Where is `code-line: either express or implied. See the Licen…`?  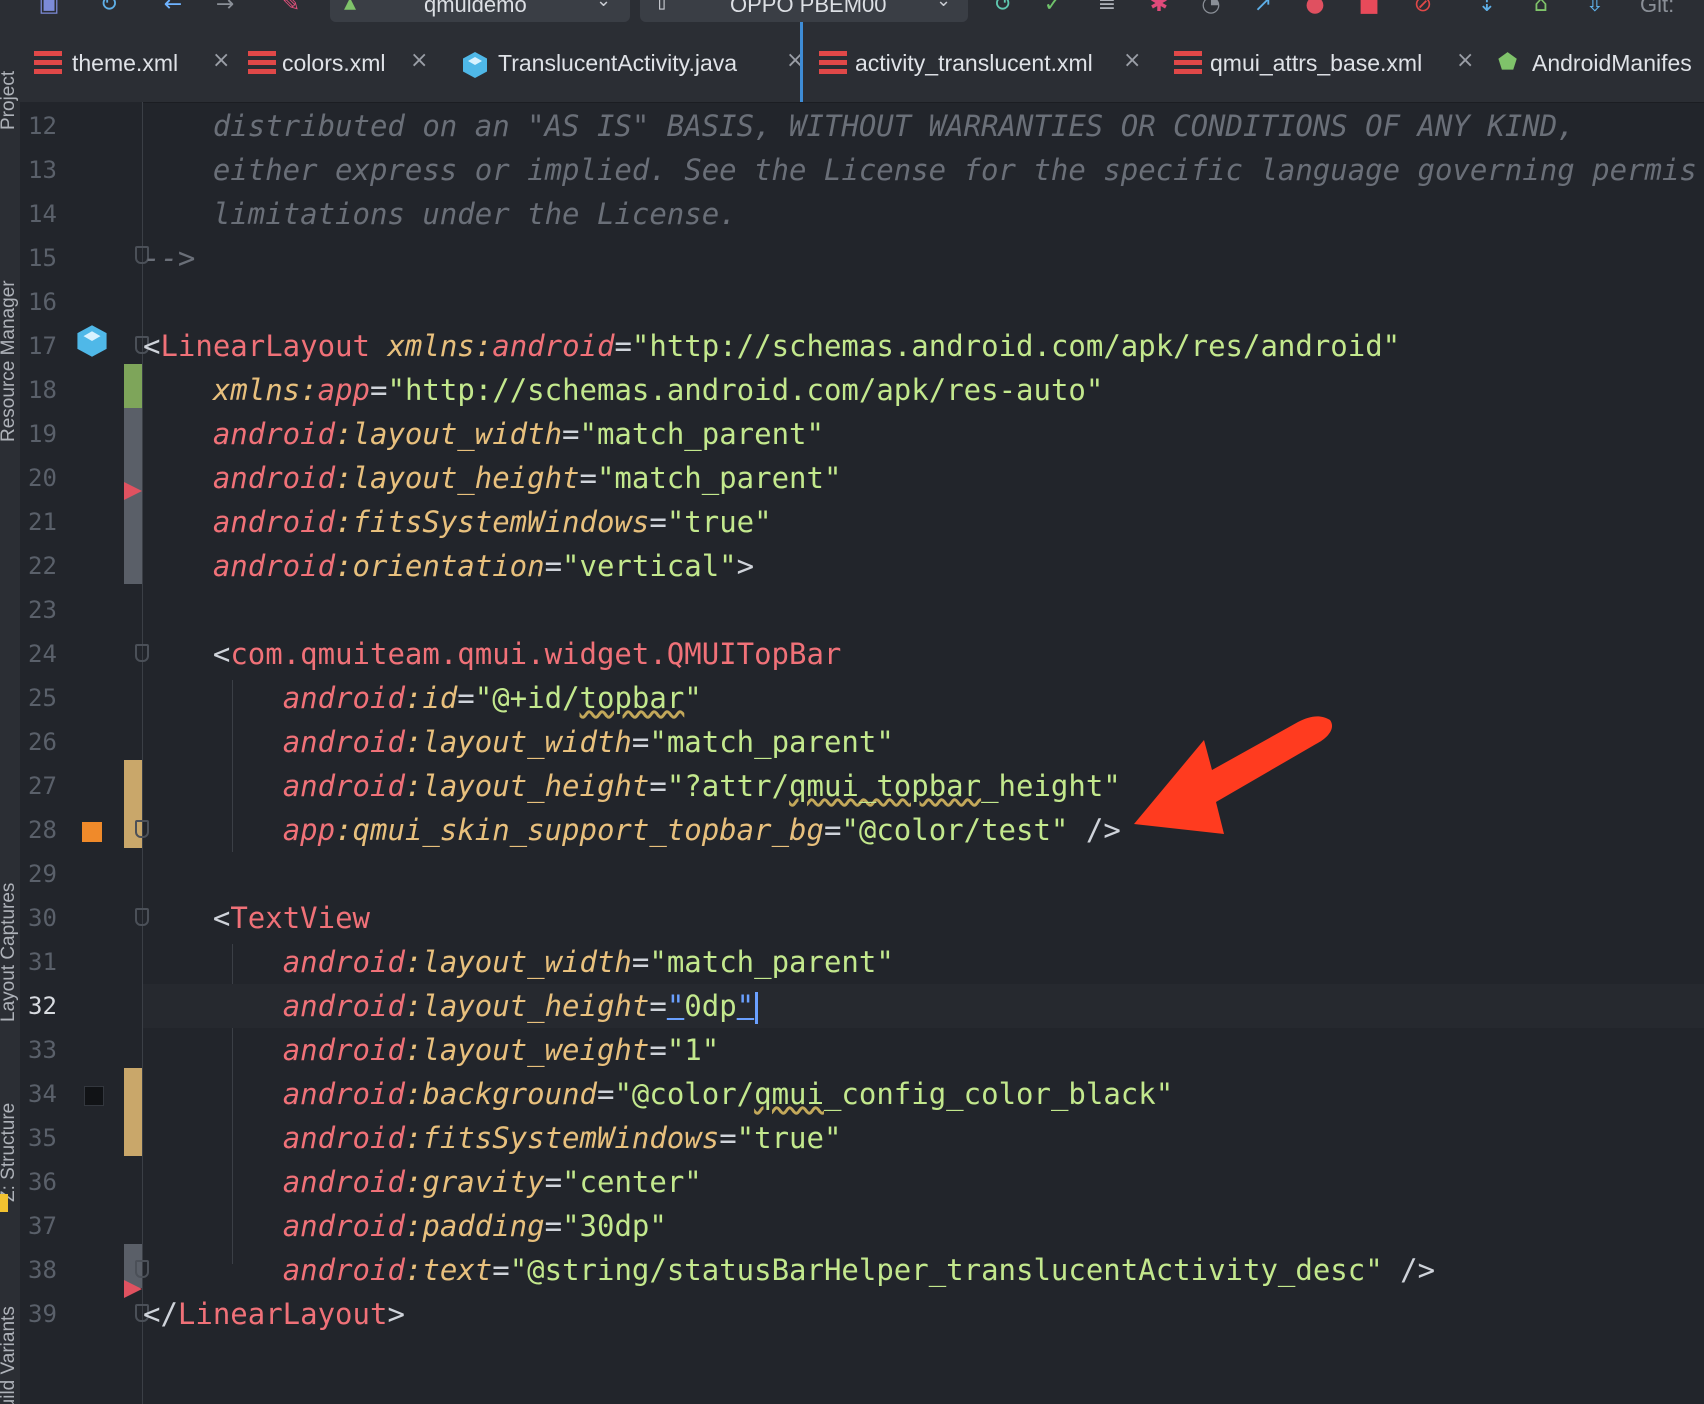
code-line: either express or implied. See the Licen… is located at coordinates (923, 170).